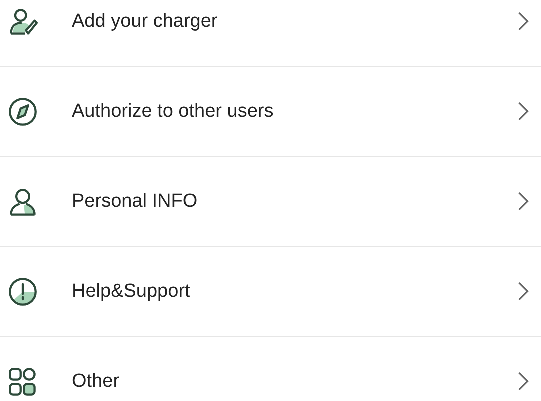 This screenshot has width=541, height=401. What do you see at coordinates (96, 381) in the screenshot?
I see `menu-label: Other` at bounding box center [96, 381].